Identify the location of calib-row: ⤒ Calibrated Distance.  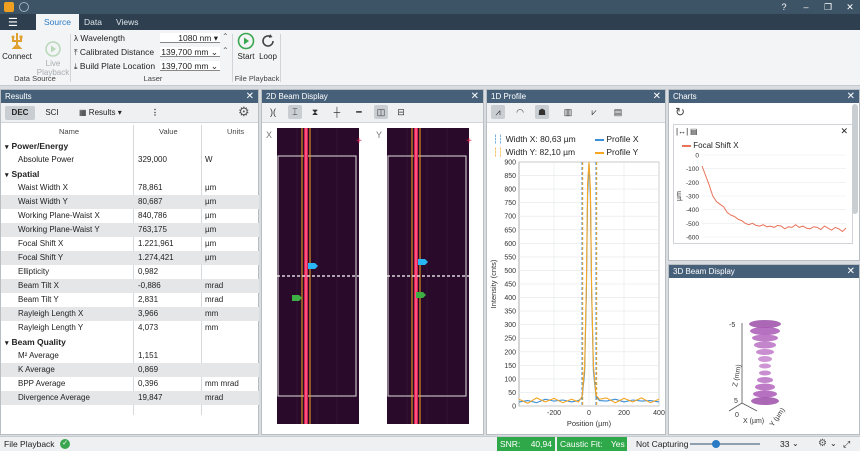
(114, 52).